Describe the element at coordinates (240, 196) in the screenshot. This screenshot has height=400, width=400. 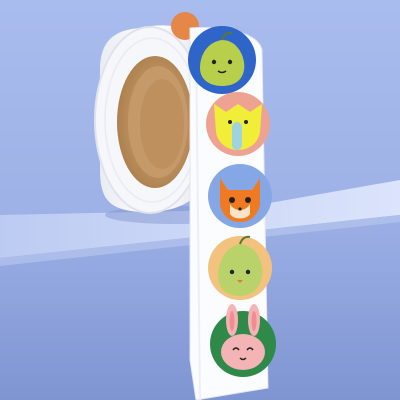
I see `sticker-fox-blue` at that location.